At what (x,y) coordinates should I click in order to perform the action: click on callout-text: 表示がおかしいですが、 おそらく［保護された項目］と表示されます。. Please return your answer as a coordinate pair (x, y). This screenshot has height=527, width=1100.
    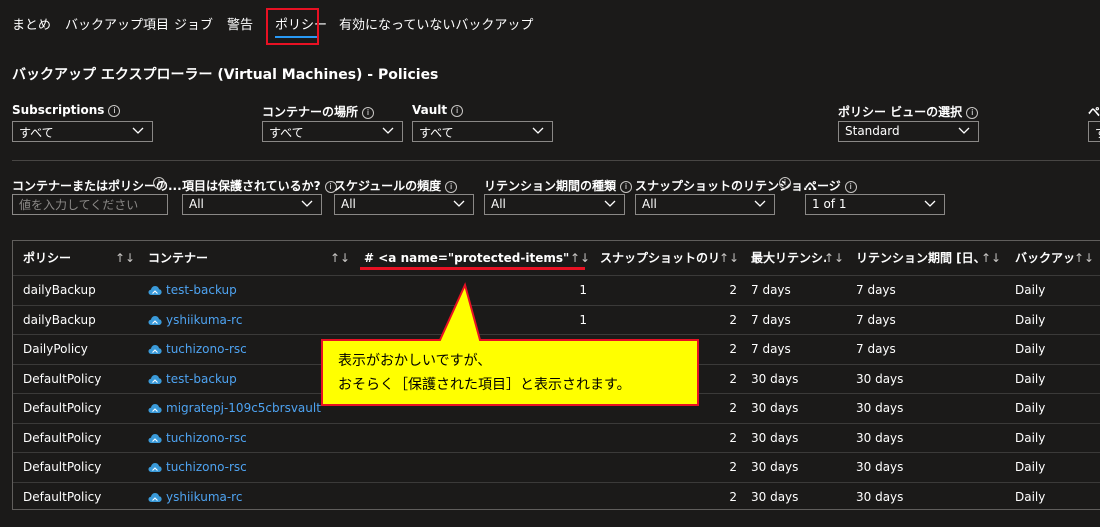
    Looking at the image, I should click on (484, 373).